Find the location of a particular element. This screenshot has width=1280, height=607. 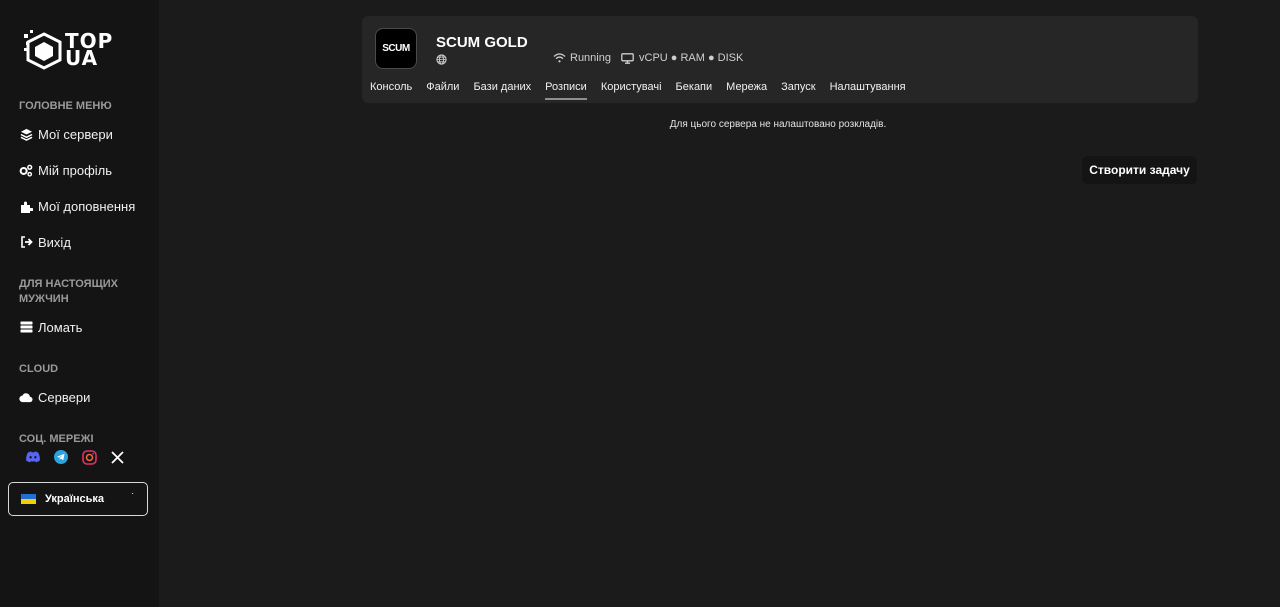

instagram-icon is located at coordinates (89, 457).